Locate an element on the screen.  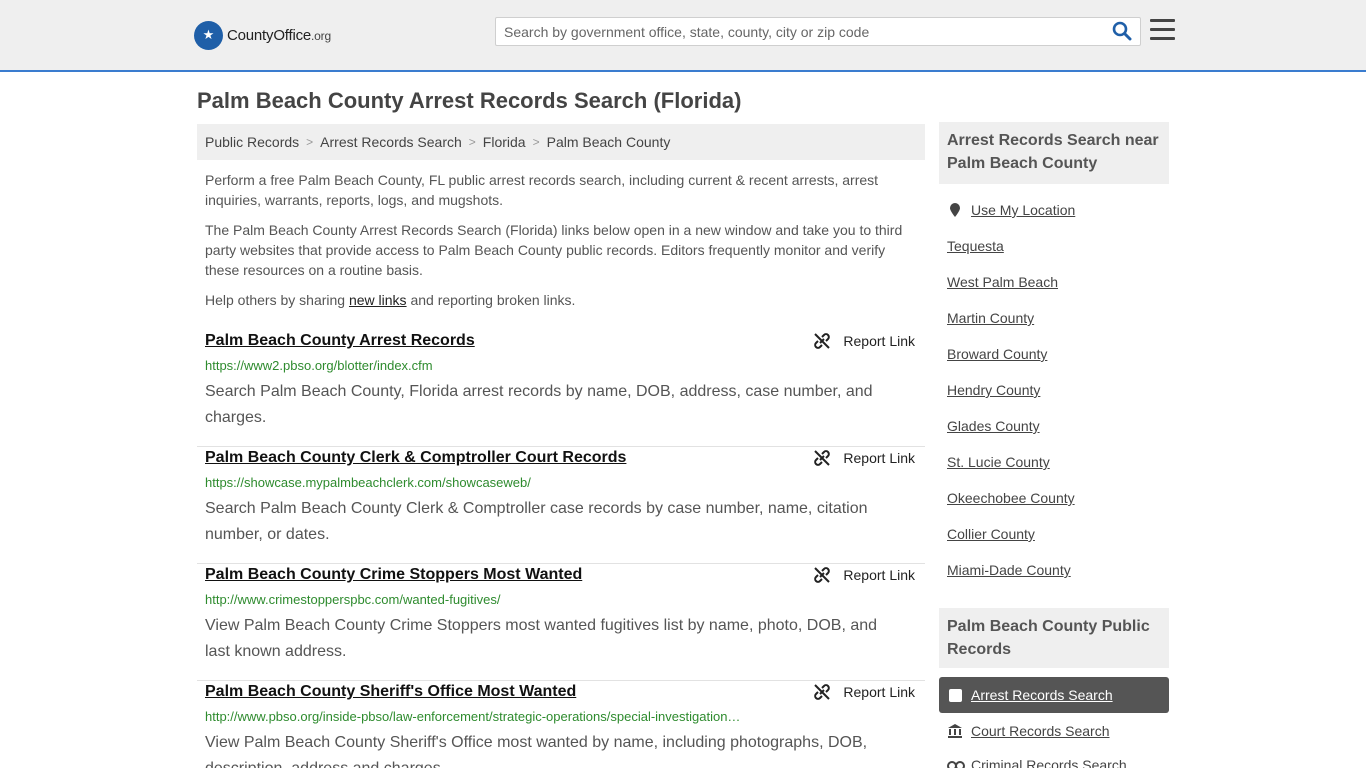
breadcrumb-arrest-records: Arrest Records Search is located at coordinates (391, 142).